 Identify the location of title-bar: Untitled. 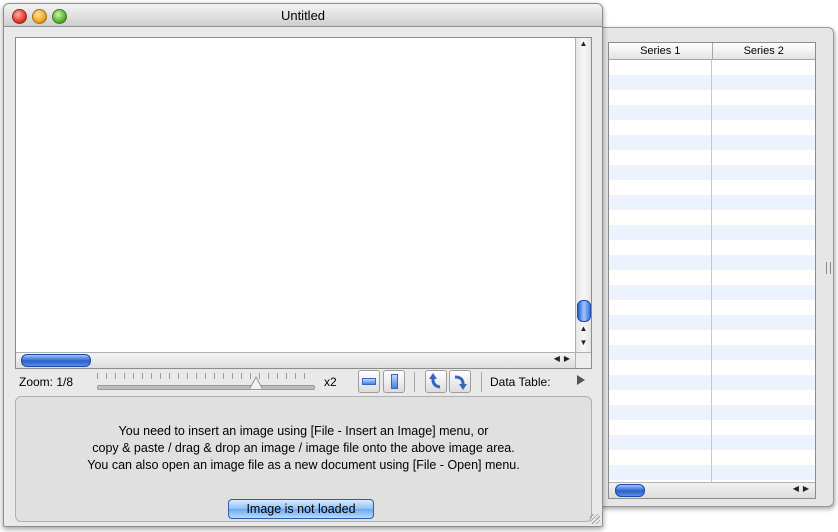
(303, 15).